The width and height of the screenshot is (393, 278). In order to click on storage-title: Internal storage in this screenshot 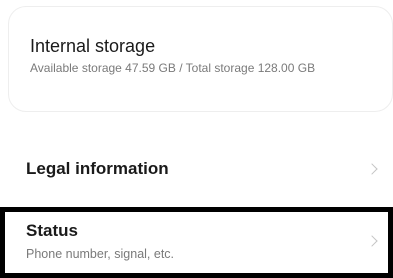, I will do `click(93, 46)`.